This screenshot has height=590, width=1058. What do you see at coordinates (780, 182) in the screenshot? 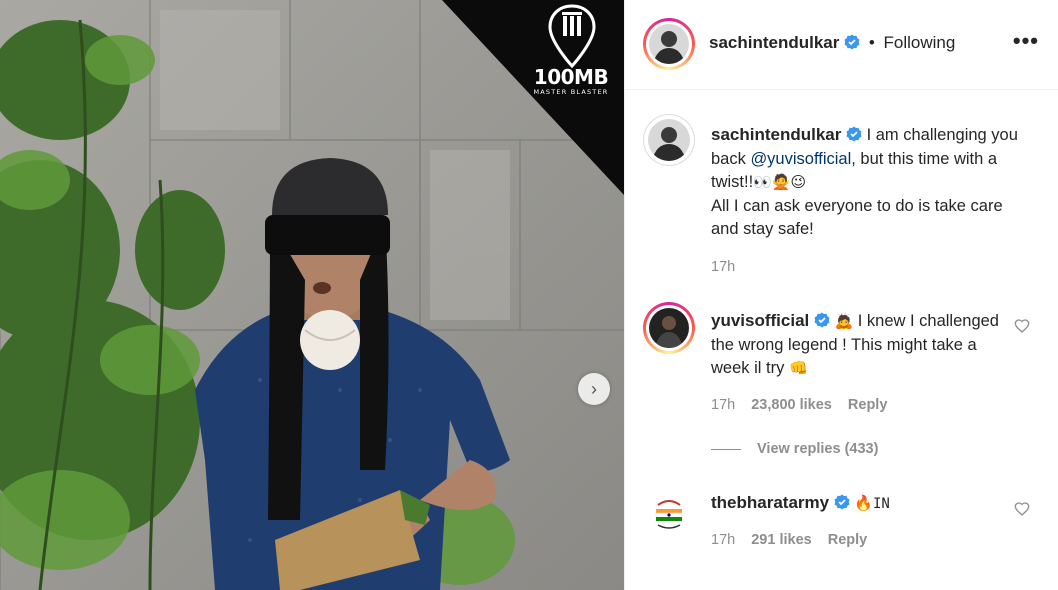
I see `caption-emojis: 👀🙅😉` at bounding box center [780, 182].